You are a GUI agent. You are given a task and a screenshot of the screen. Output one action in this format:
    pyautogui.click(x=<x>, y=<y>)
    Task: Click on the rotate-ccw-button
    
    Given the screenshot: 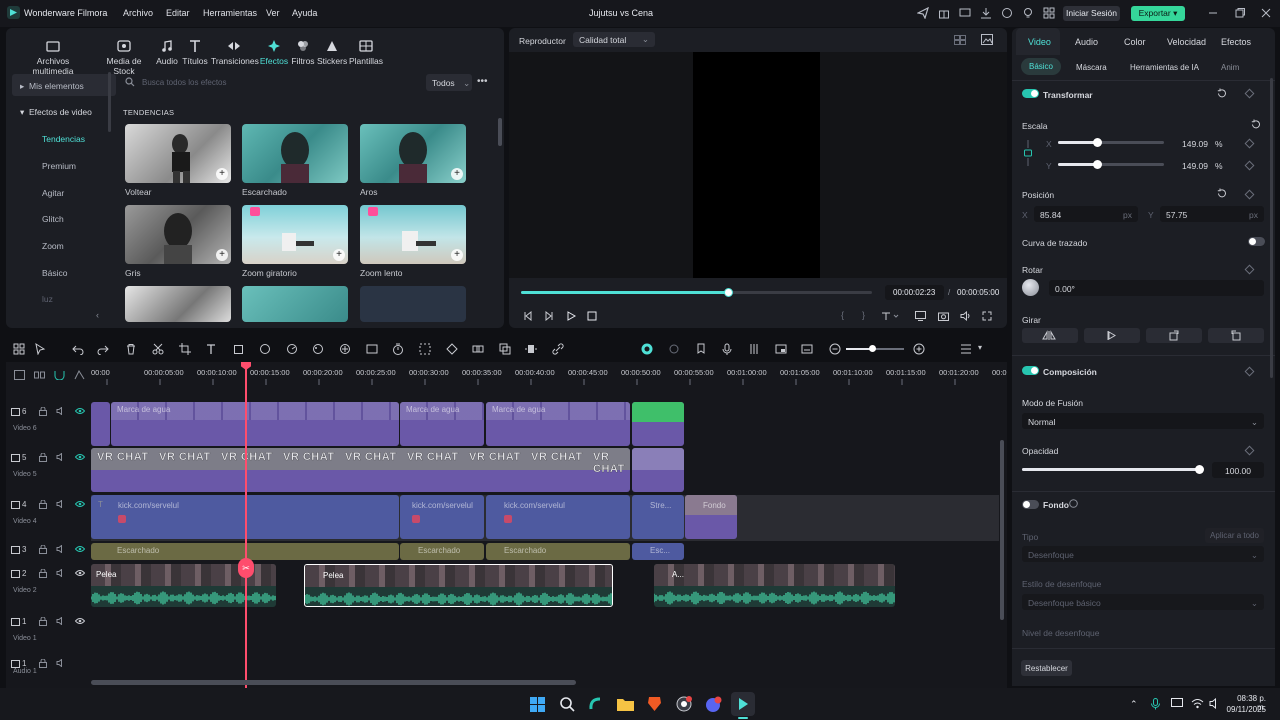 What is the action you would take?
    pyautogui.click(x=1236, y=335)
    